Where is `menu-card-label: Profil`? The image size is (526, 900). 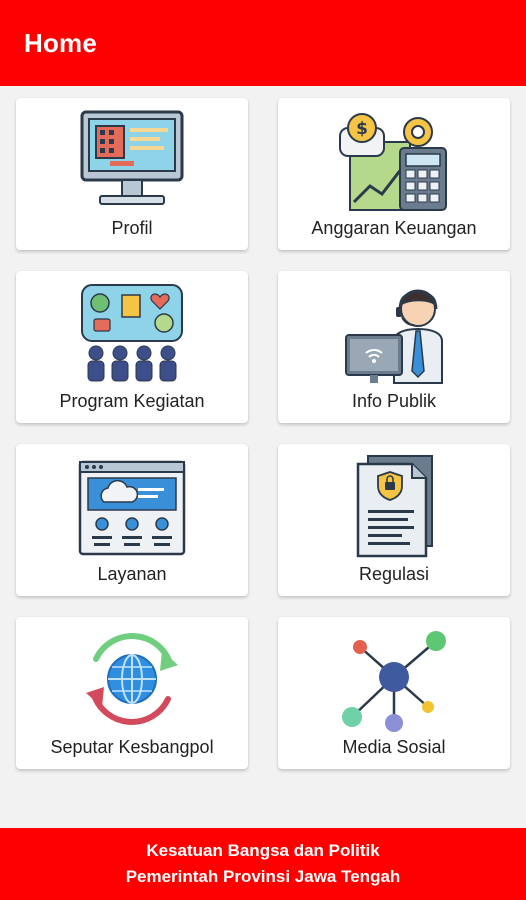
menu-card-label: Profil is located at coordinates (132, 228).